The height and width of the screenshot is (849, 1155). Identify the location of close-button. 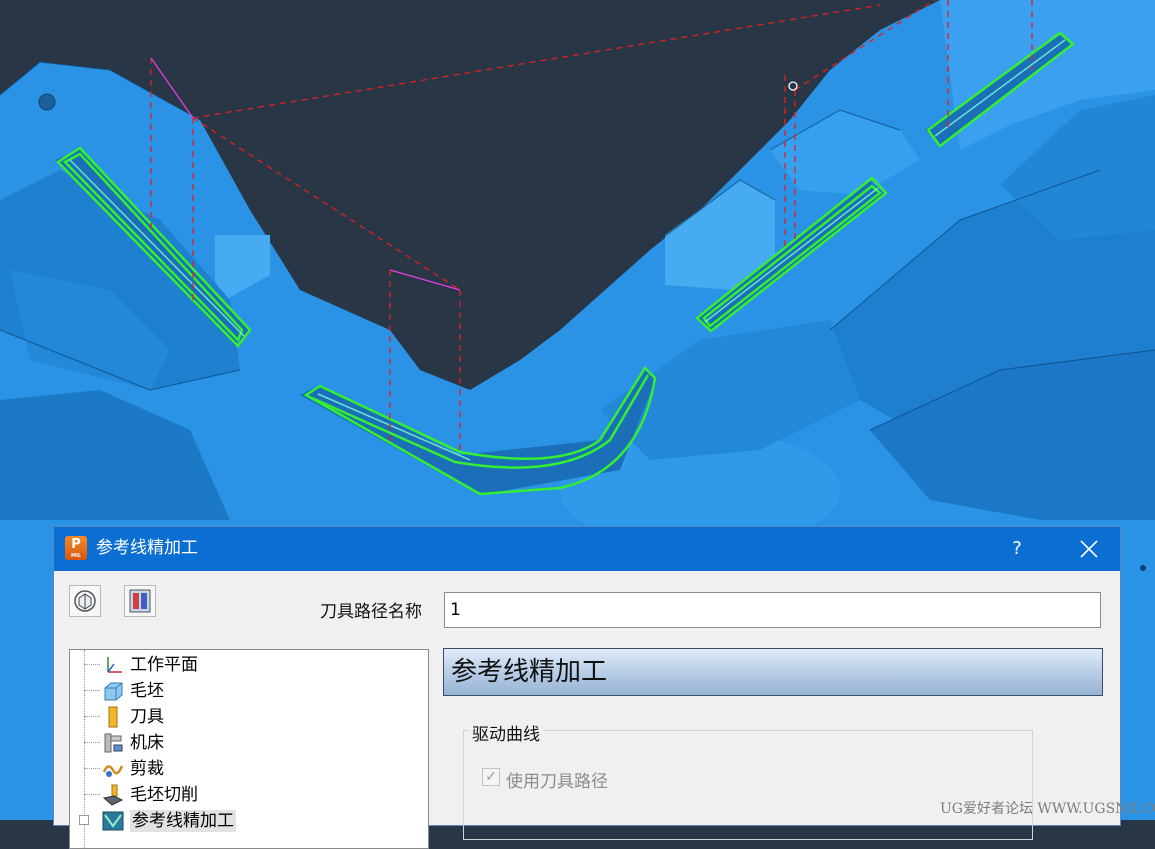
(1088, 549).